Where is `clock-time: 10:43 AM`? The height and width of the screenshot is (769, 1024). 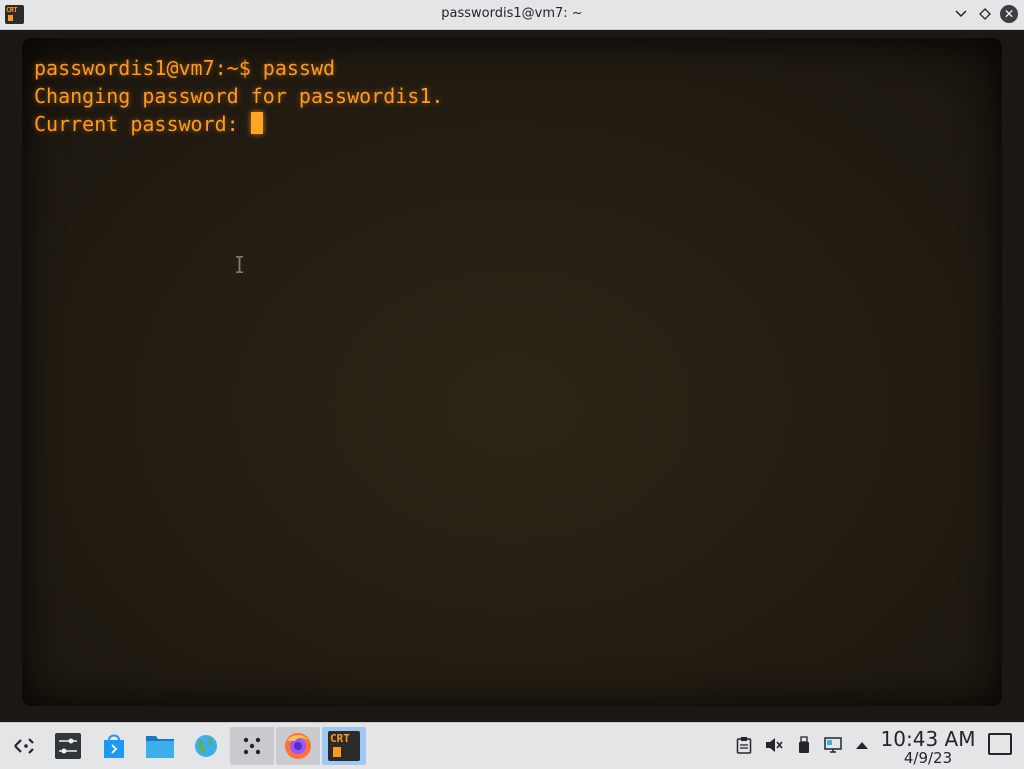
clock-time: 10:43 AM is located at coordinates (928, 739).